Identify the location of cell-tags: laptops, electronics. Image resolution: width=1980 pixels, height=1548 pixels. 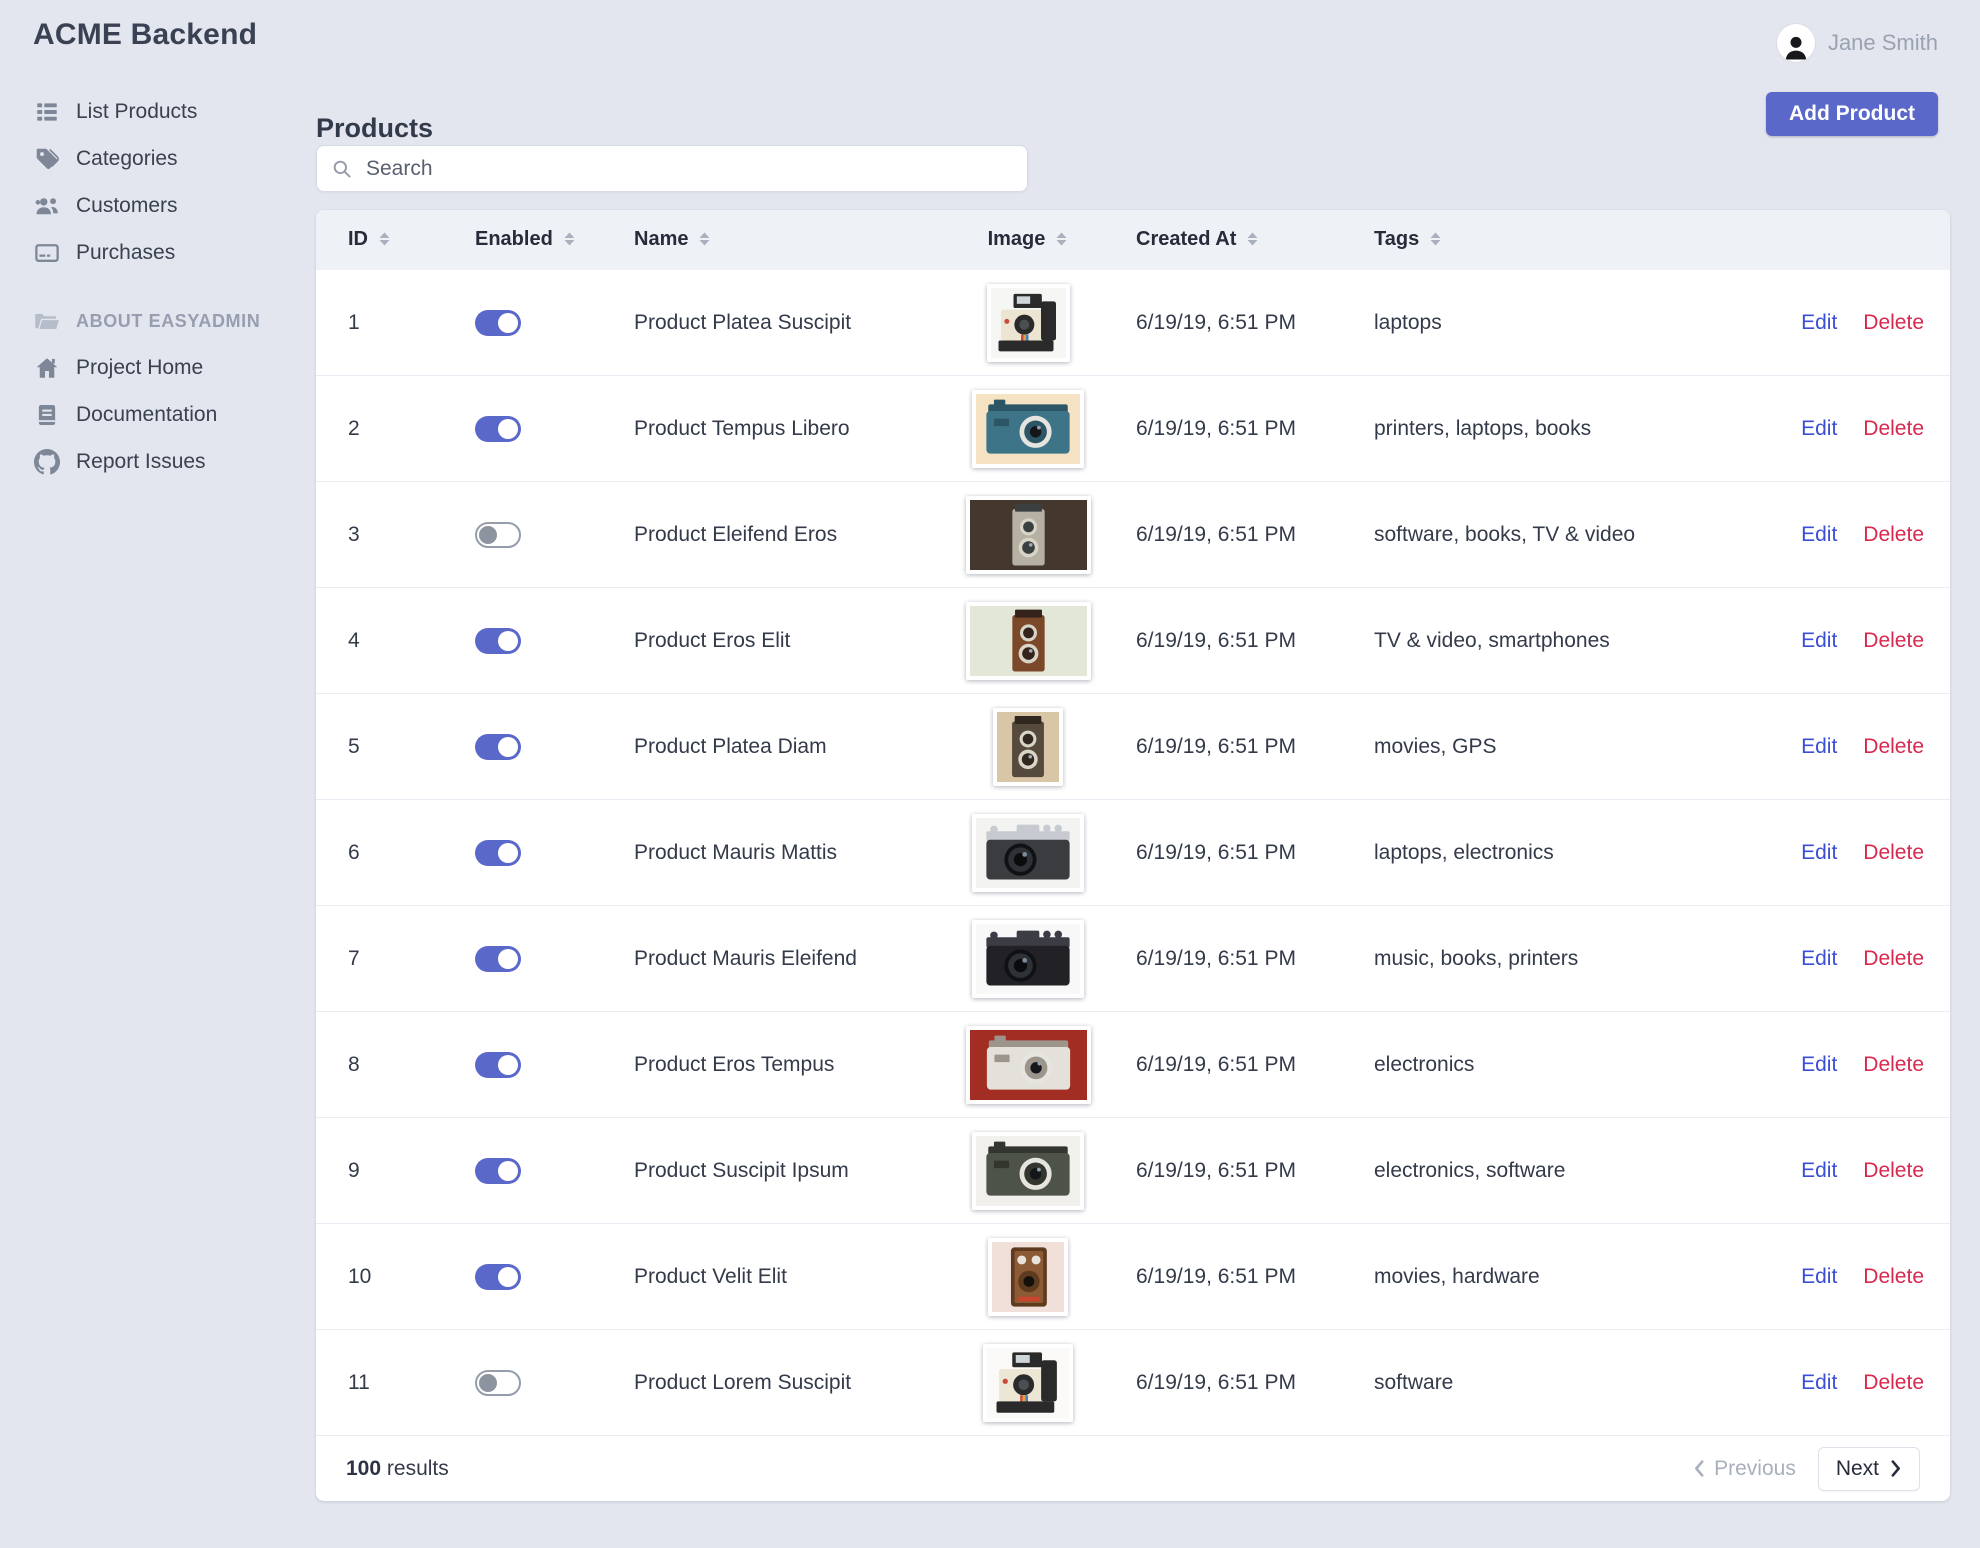
(1566, 852).